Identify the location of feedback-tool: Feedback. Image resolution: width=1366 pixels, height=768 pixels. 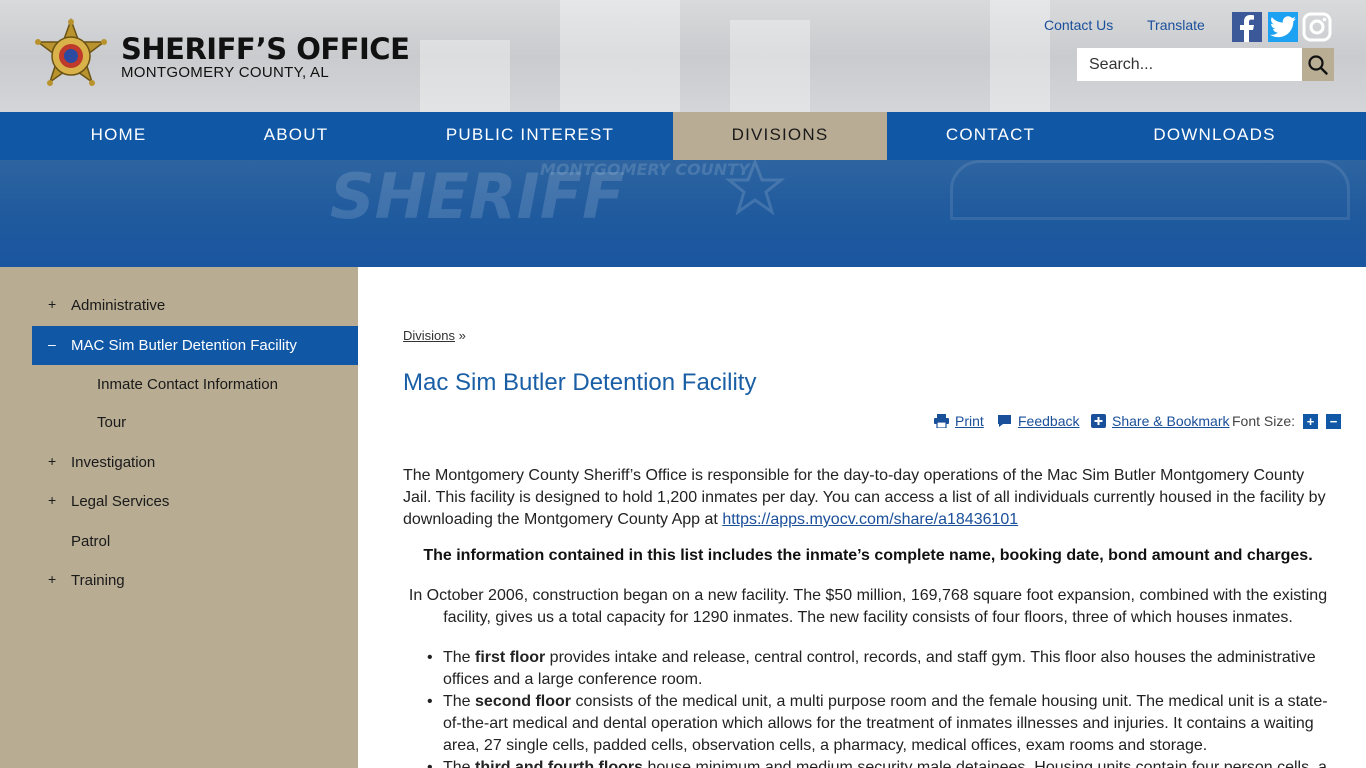
(1038, 421).